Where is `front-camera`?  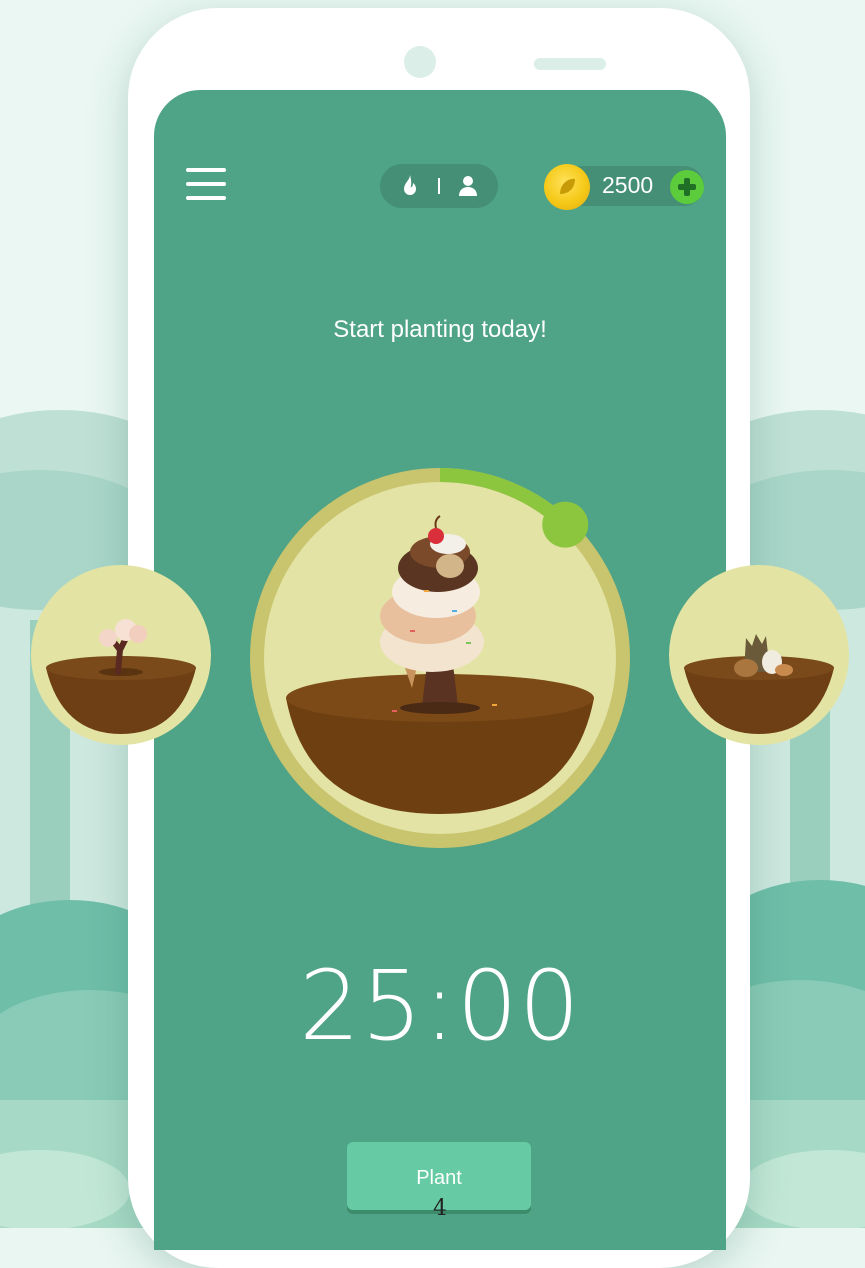 front-camera is located at coordinates (420, 62).